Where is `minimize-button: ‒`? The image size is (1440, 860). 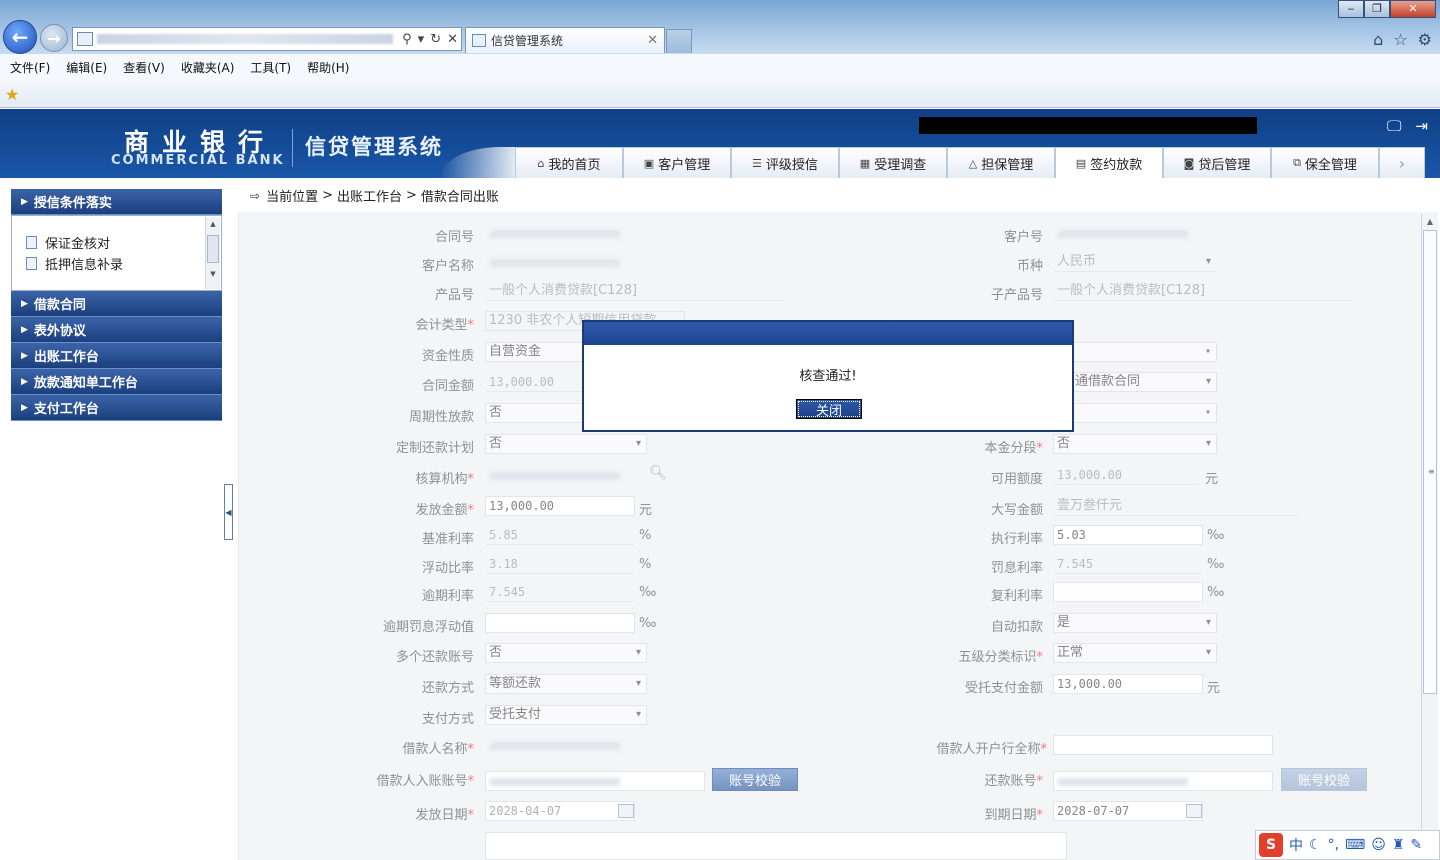
minimize-button: ‒ is located at coordinates (1351, 9).